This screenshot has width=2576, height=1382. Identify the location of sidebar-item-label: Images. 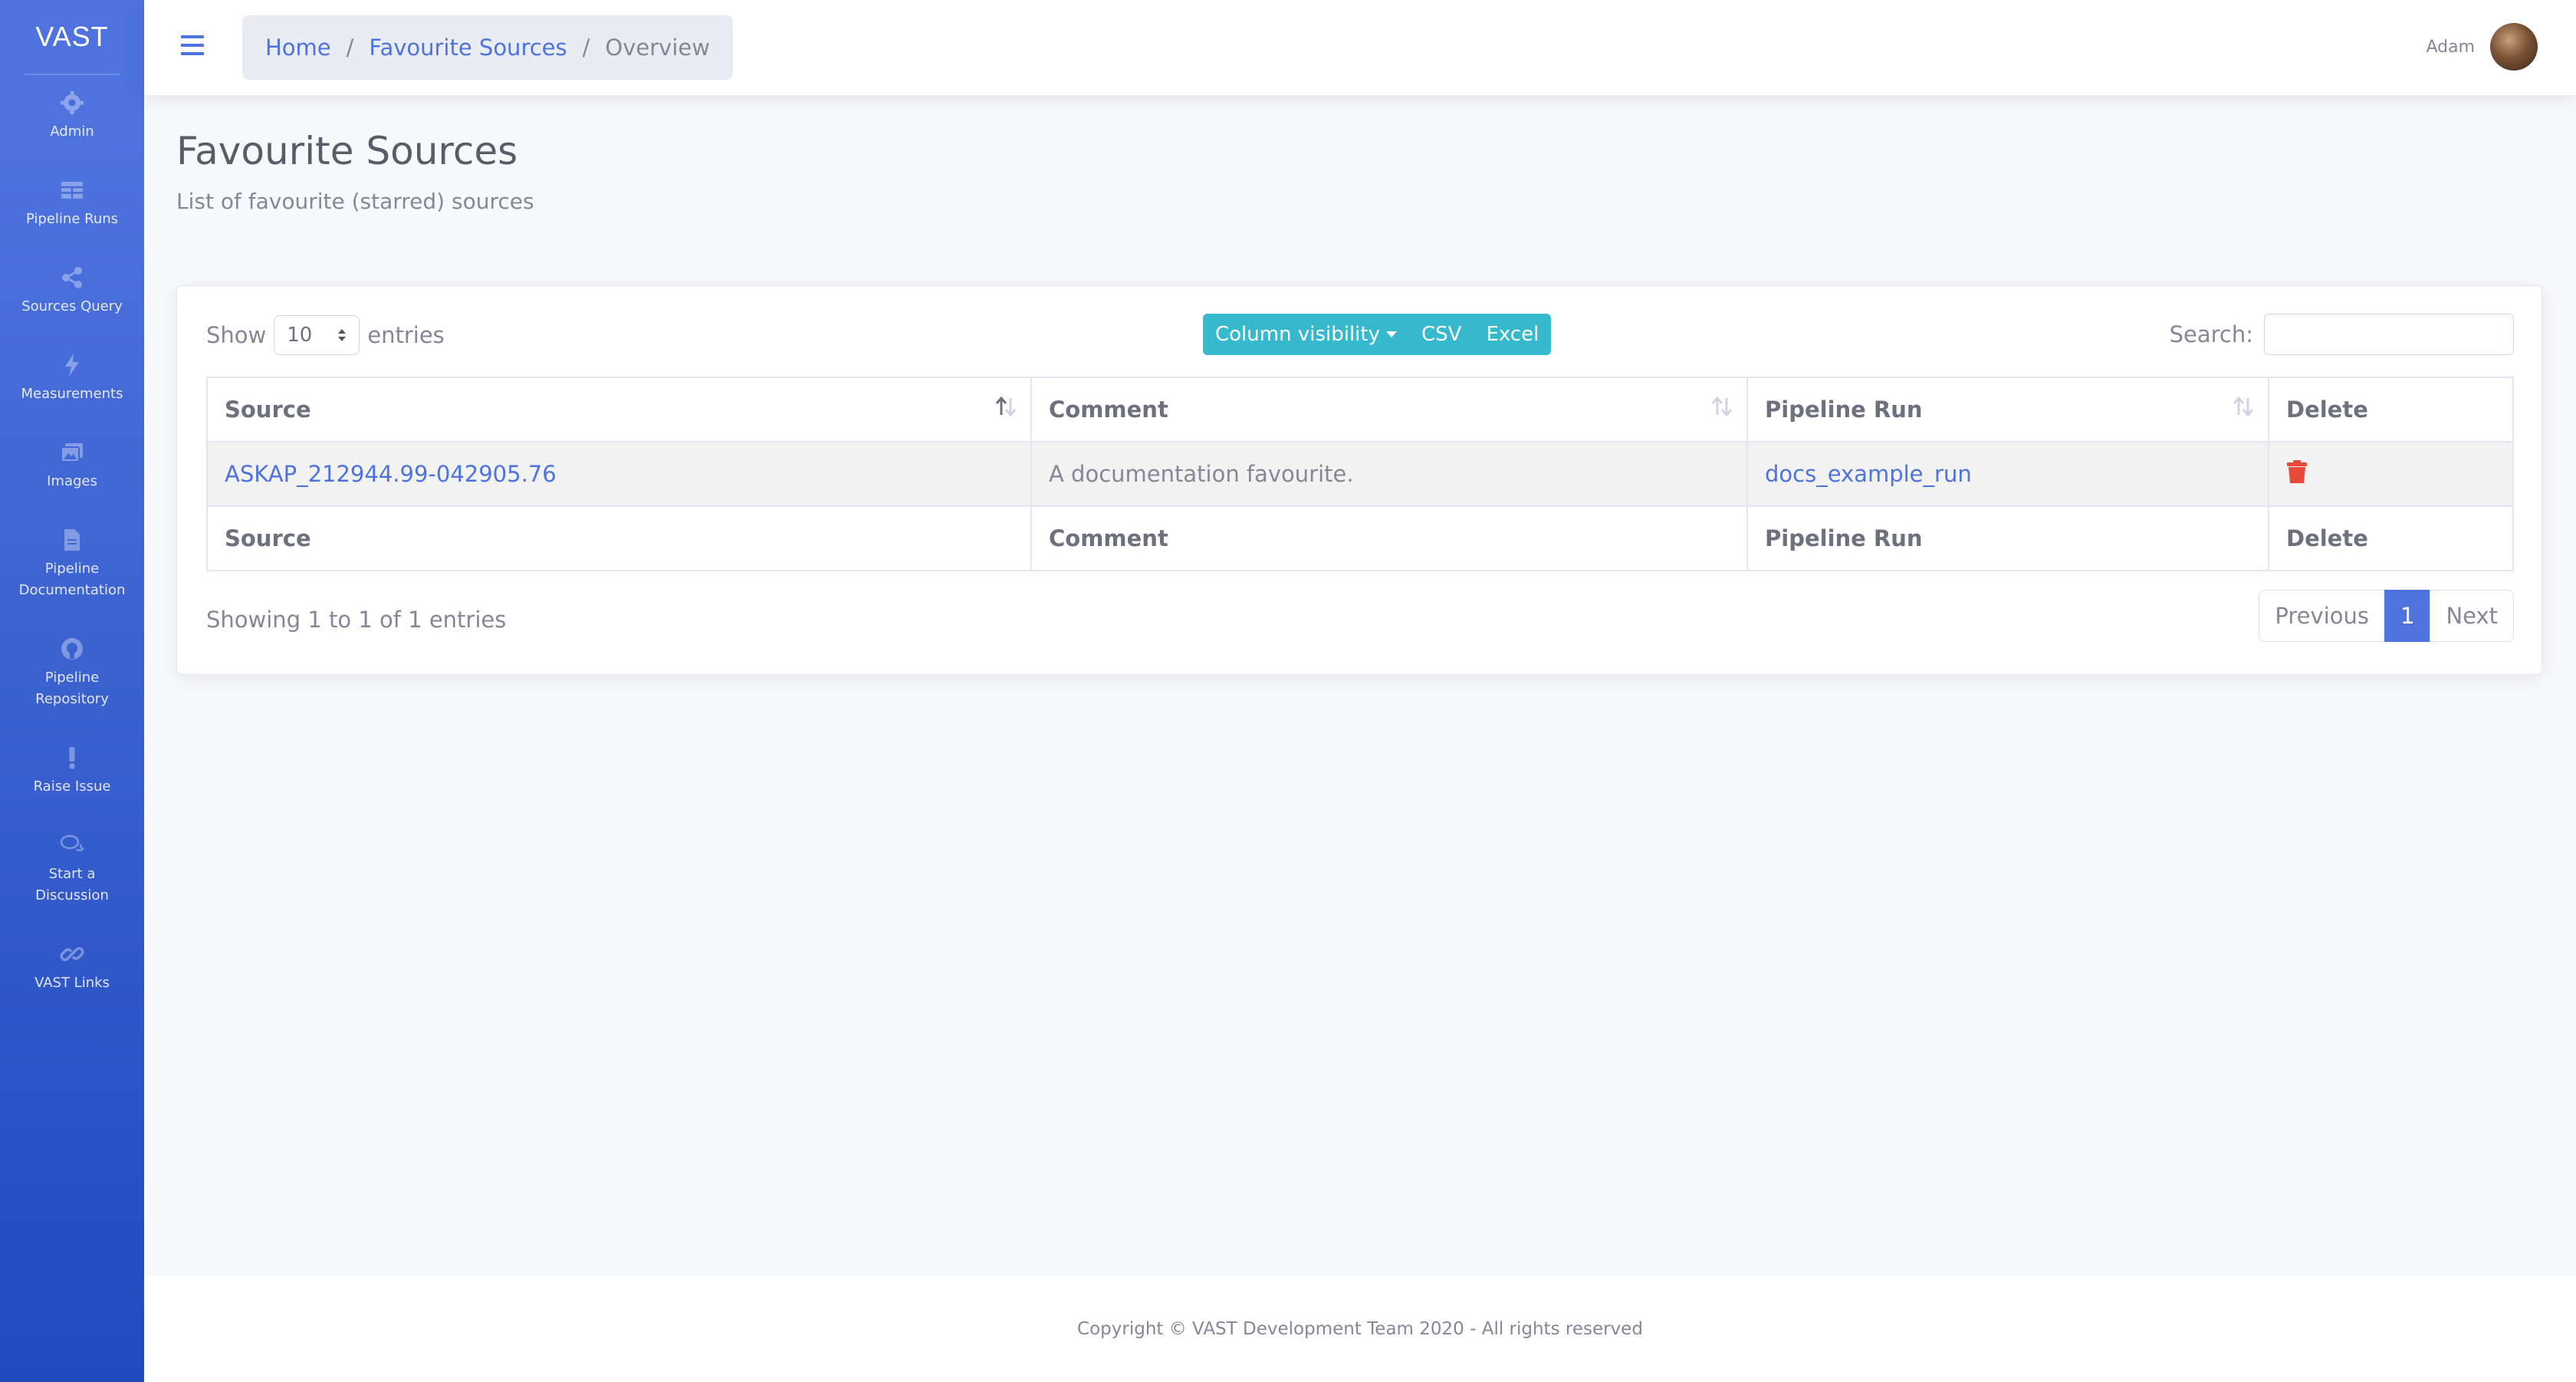
(72, 481).